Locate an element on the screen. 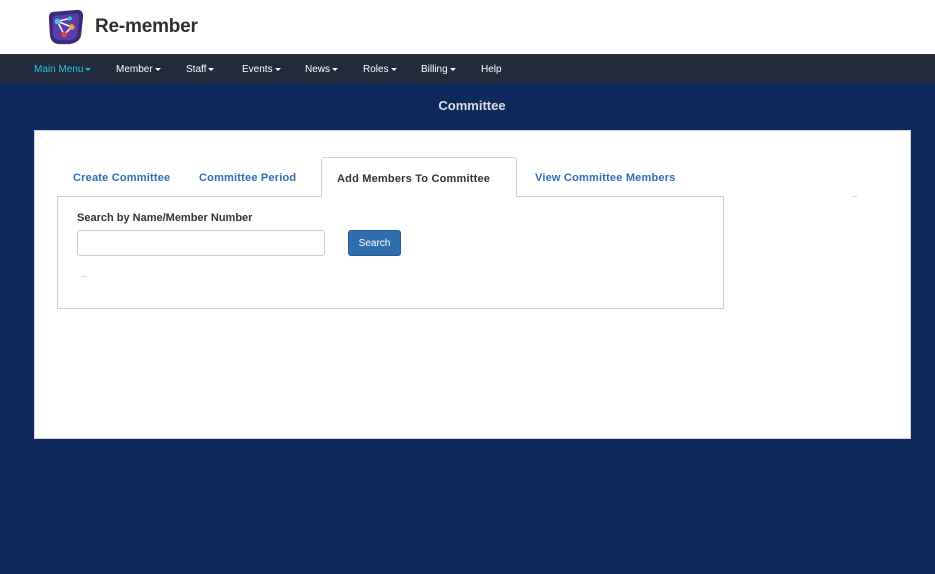 This screenshot has width=935, height=574. nav-help: Help is located at coordinates (491, 69).